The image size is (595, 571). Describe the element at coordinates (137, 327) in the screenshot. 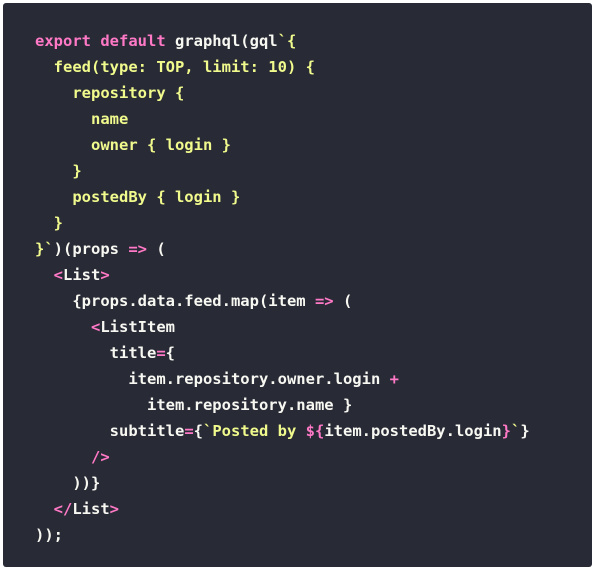

I see `code-token: ListItem` at that location.